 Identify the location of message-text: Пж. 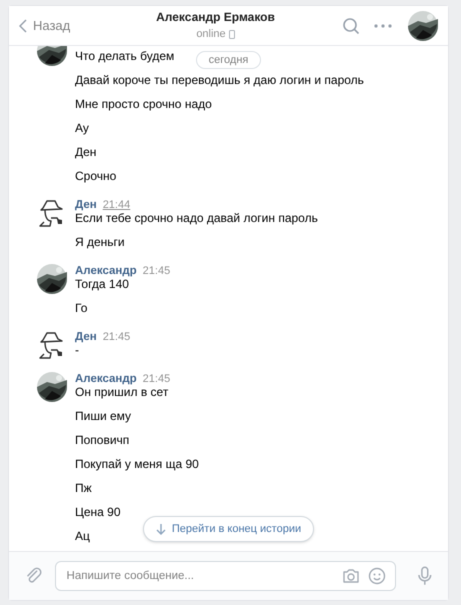
(83, 488).